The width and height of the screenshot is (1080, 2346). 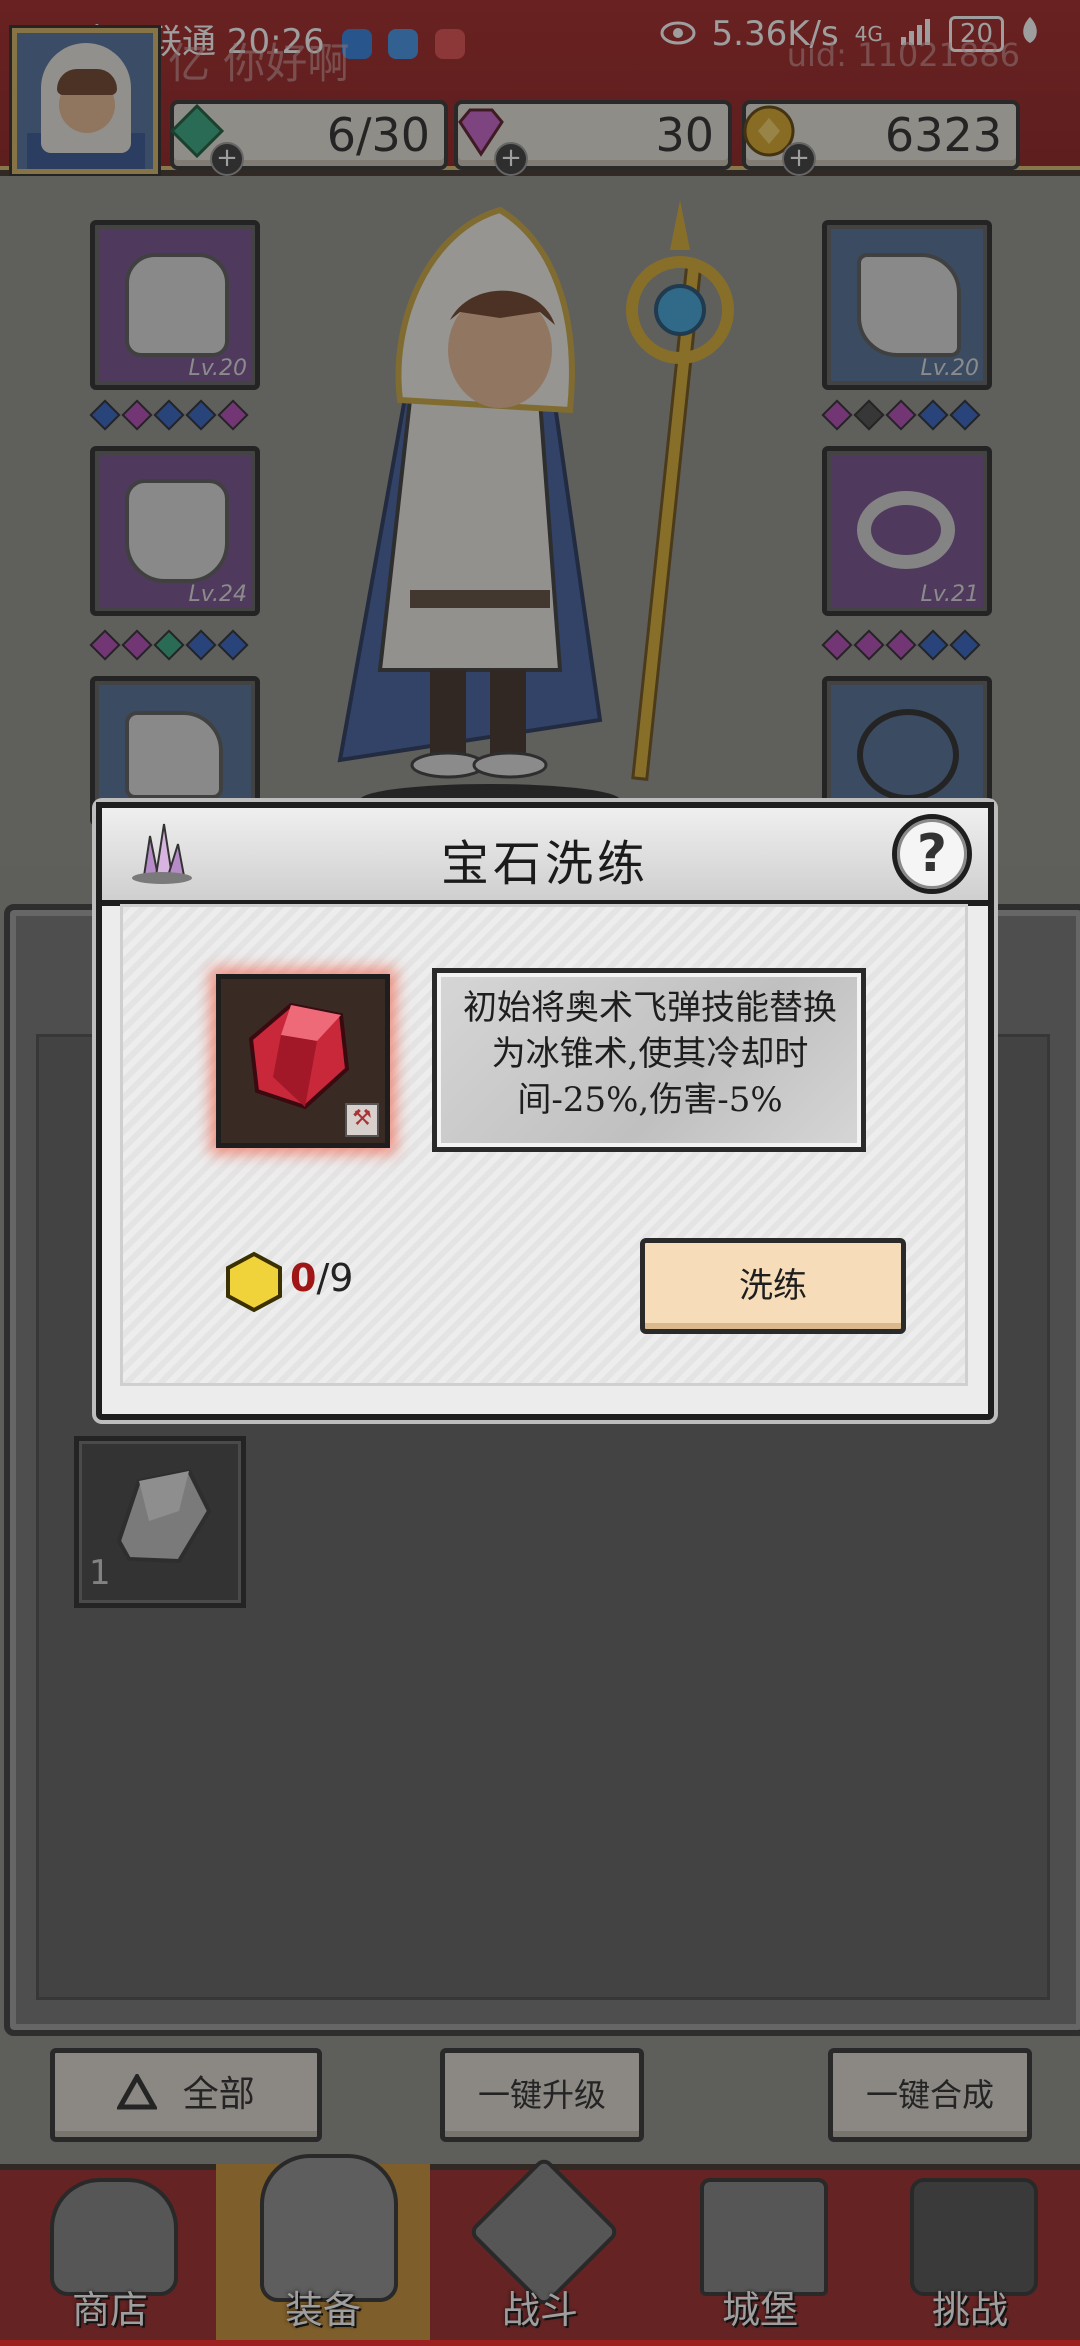 I want to click on refine-button: 洗练, so click(x=773, y=1286).